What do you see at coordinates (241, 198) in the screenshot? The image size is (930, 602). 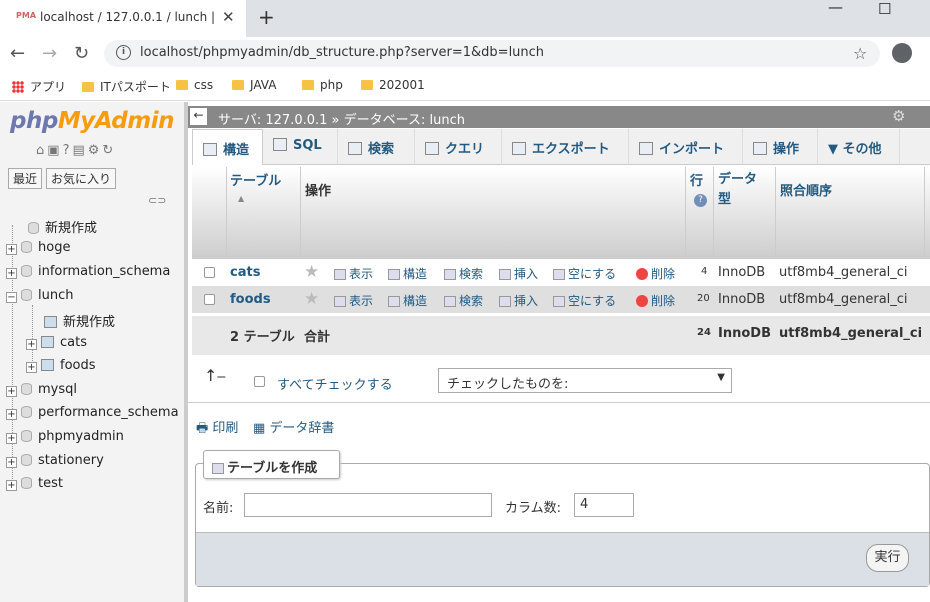 I see `sort-icon: ▲` at bounding box center [241, 198].